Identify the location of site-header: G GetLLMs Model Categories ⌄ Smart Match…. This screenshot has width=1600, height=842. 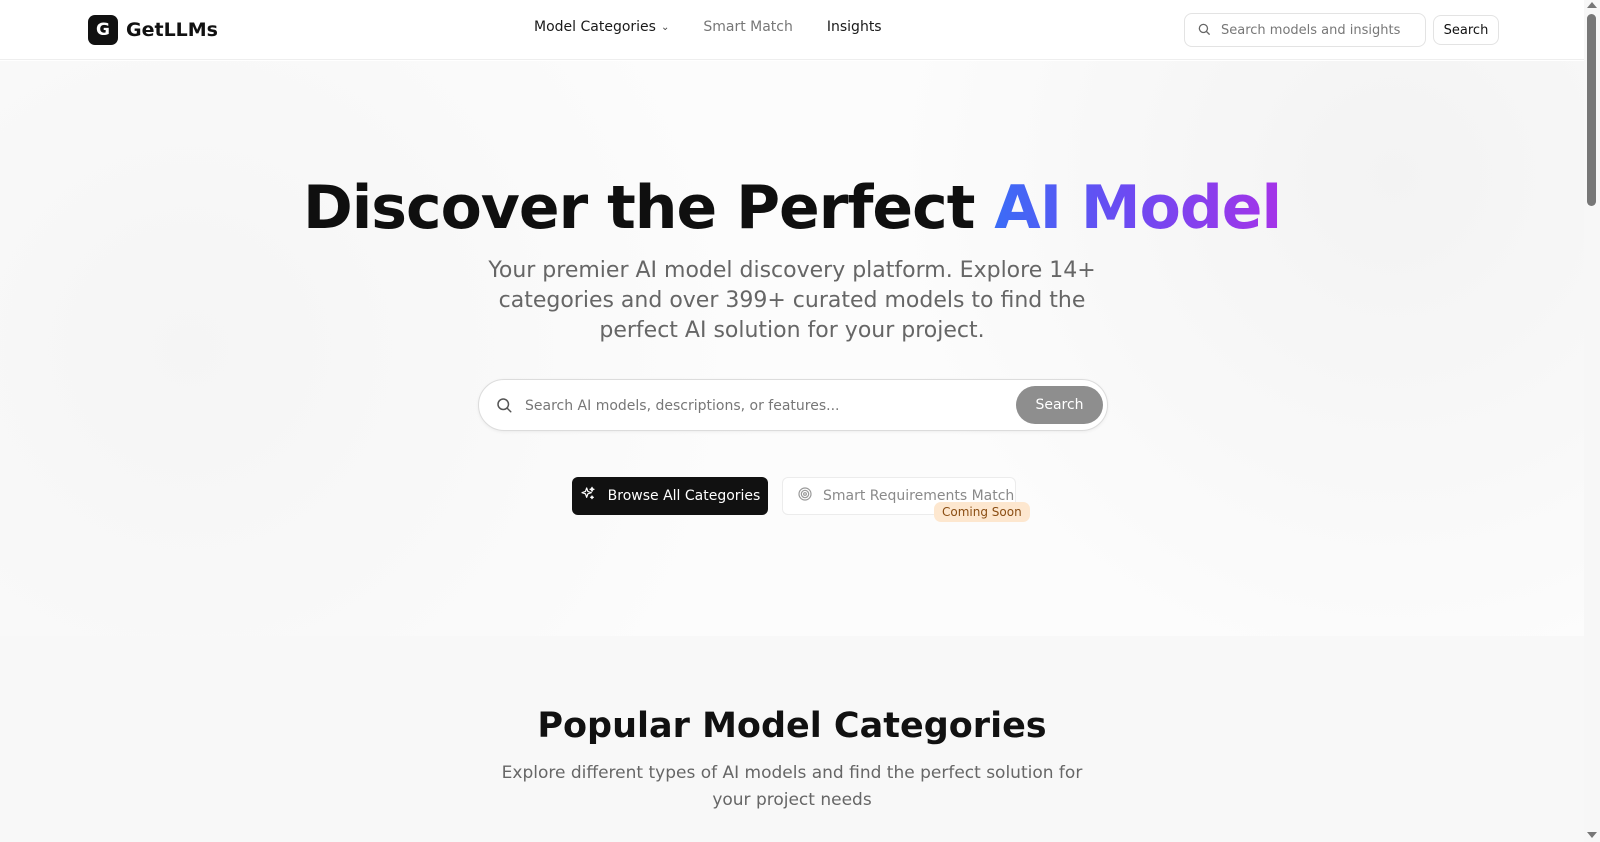
(792, 30).